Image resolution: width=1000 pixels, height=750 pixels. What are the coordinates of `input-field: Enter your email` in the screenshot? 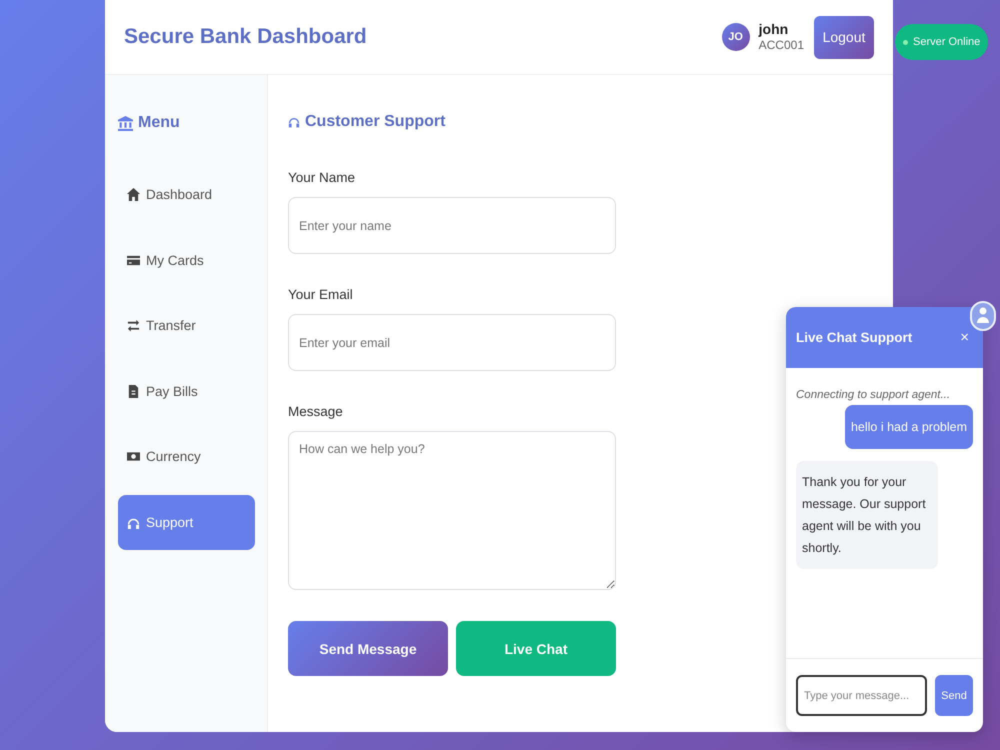 It's located at (452, 342).